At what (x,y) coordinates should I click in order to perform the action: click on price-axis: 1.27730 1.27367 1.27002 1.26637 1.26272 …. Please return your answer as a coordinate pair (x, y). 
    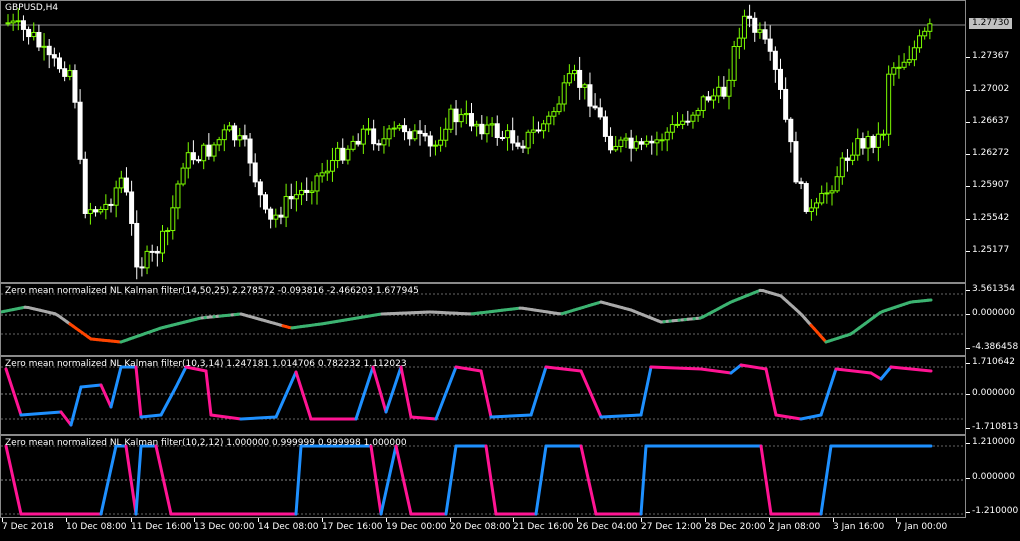
    Looking at the image, I should click on (992, 141).